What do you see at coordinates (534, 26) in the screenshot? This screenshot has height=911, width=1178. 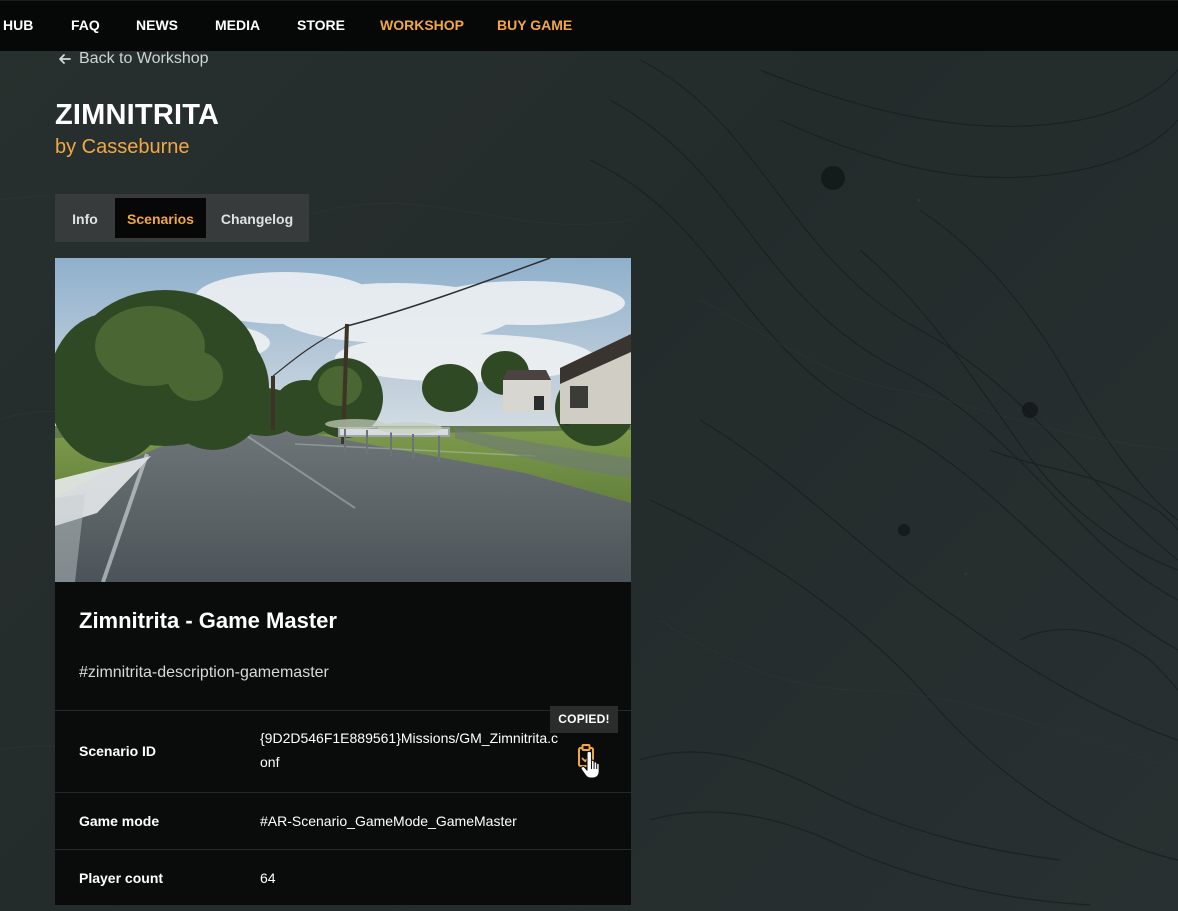 I see `nav-item-buy-game: BUY GAME` at bounding box center [534, 26].